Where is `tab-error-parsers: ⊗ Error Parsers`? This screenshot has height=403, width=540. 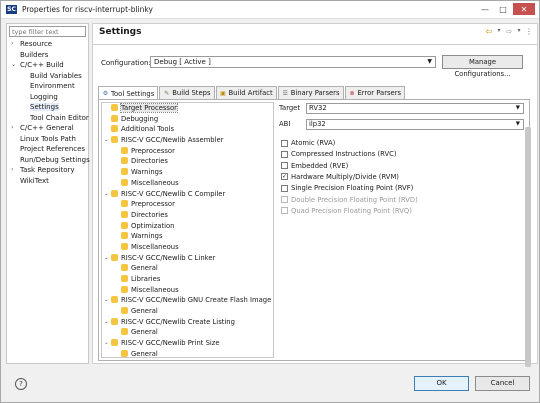
tab-error-parsers: ⊗ Error Parsers is located at coordinates (375, 92).